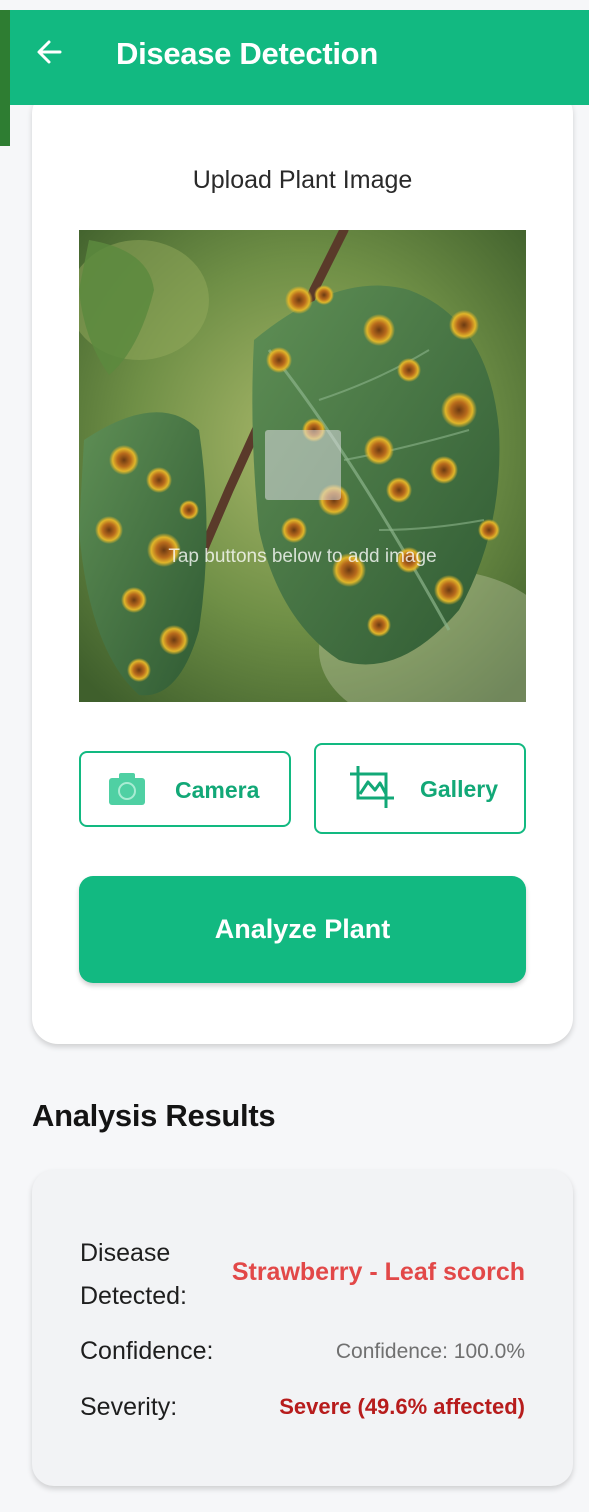 Image resolution: width=589 pixels, height=1512 pixels. Describe the element at coordinates (372, 789) in the screenshot. I see `image-crop-icon` at that location.